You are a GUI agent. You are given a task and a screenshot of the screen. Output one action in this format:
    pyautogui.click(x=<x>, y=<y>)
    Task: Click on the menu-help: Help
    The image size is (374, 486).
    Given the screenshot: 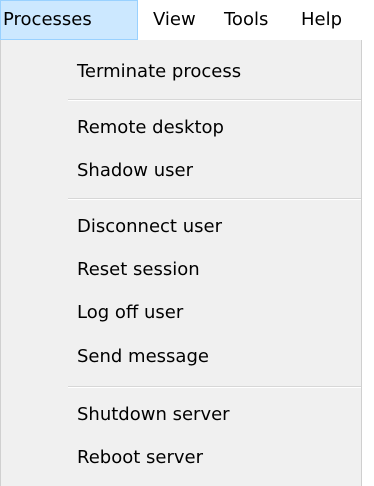 What is the action you would take?
    pyautogui.click(x=321, y=20)
    